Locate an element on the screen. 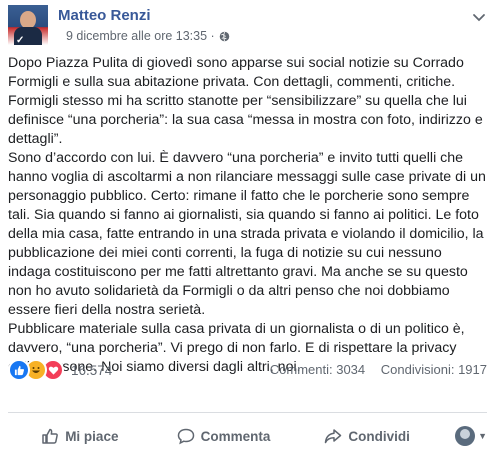 This screenshot has height=457, width=495. comment-button: Commenta is located at coordinates (224, 436).